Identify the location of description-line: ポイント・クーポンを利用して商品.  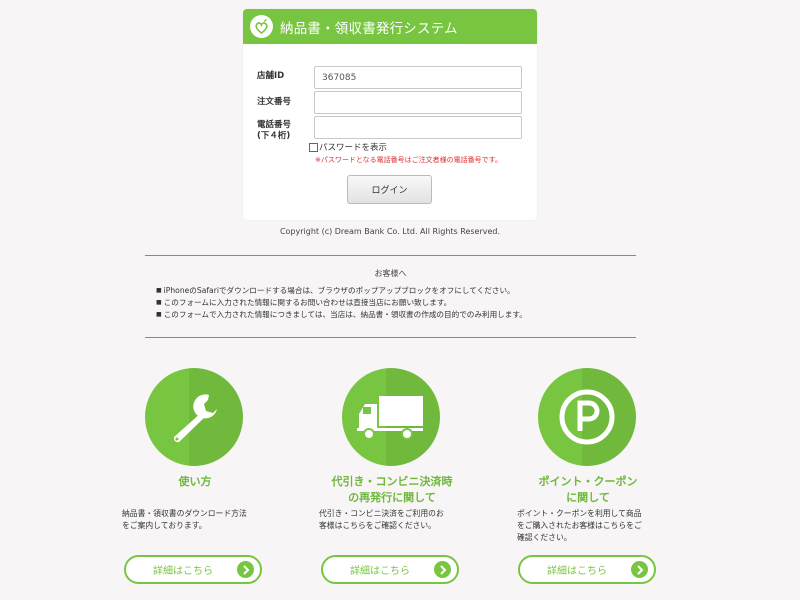
(579, 513).